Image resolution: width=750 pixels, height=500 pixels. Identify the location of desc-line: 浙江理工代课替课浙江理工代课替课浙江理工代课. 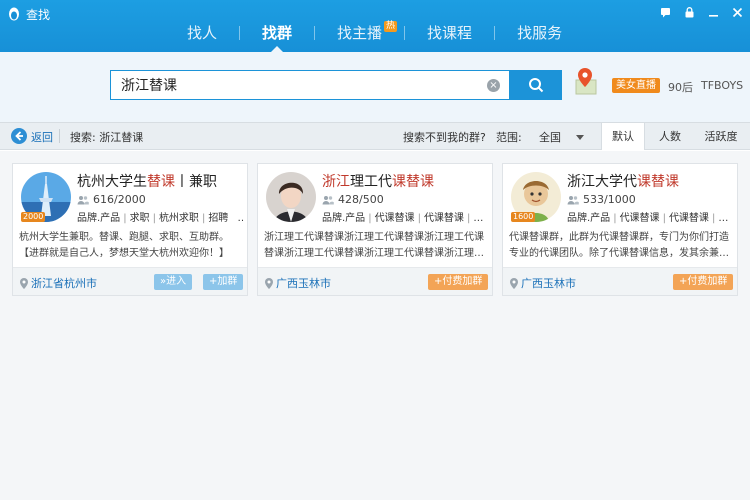
(374, 237).